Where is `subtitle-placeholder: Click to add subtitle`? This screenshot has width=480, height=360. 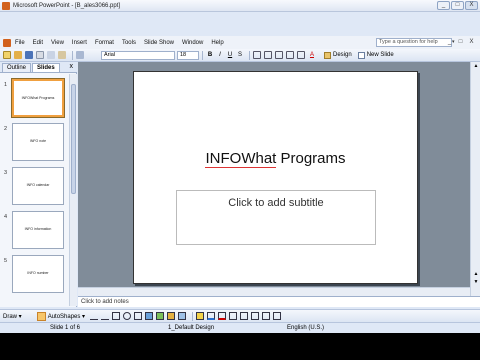
subtitle-placeholder: Click to add subtitle is located at coordinates (276, 217).